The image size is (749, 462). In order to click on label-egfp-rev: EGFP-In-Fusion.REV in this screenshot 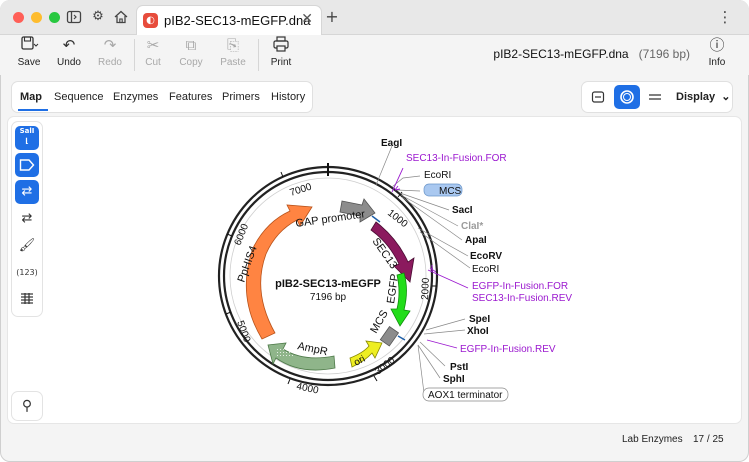, I will do `click(508, 349)`.